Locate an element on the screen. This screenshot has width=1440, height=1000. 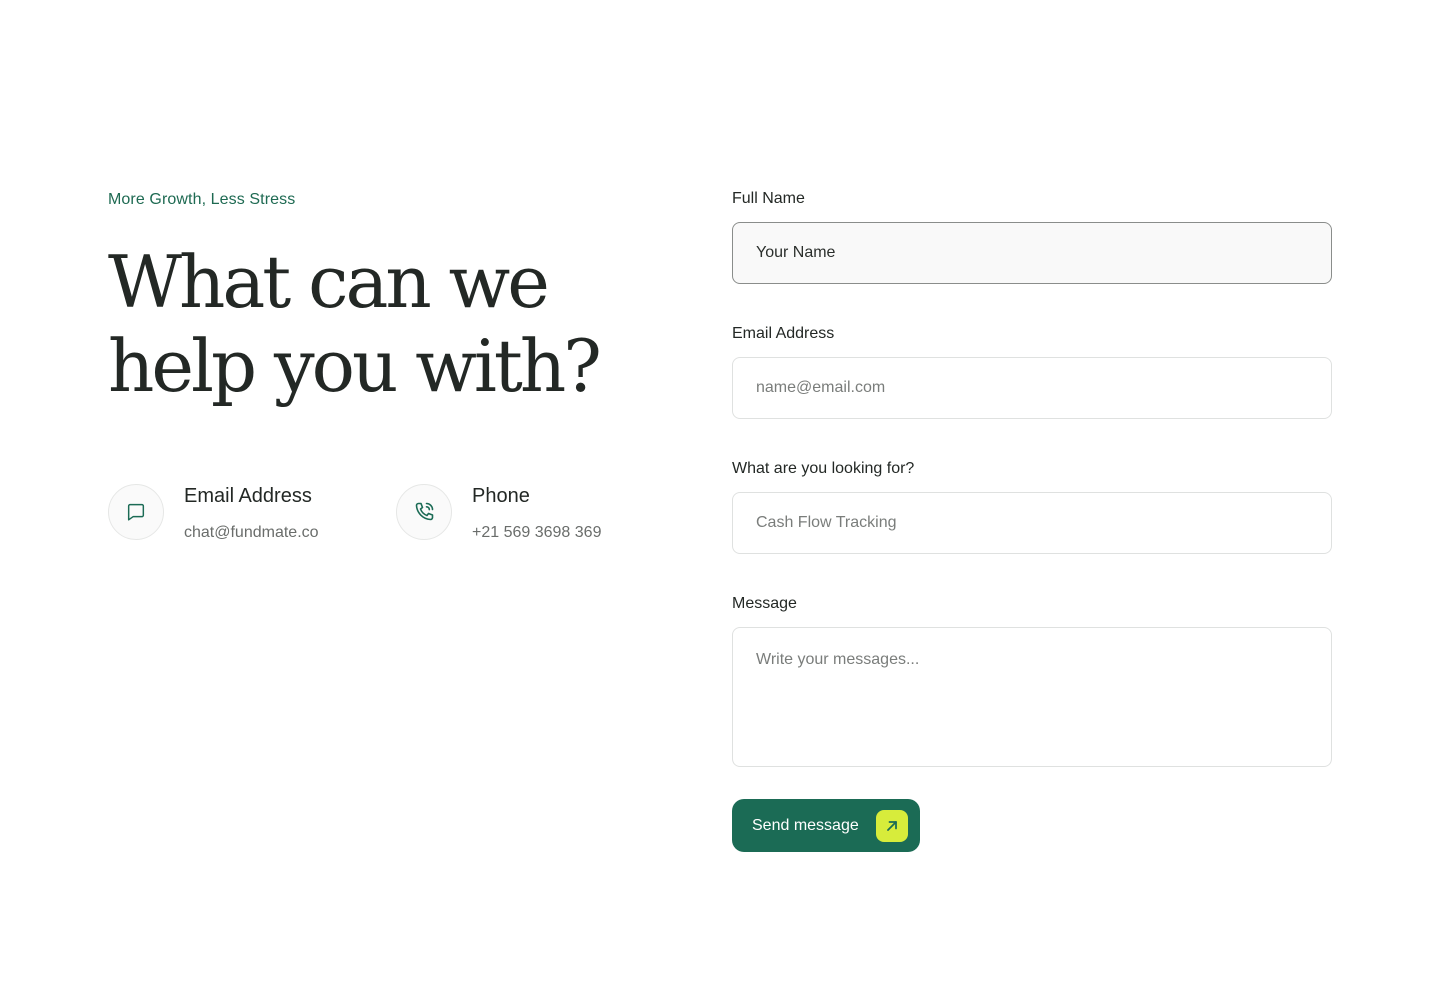
full-name-label: Full Name is located at coordinates (768, 198).